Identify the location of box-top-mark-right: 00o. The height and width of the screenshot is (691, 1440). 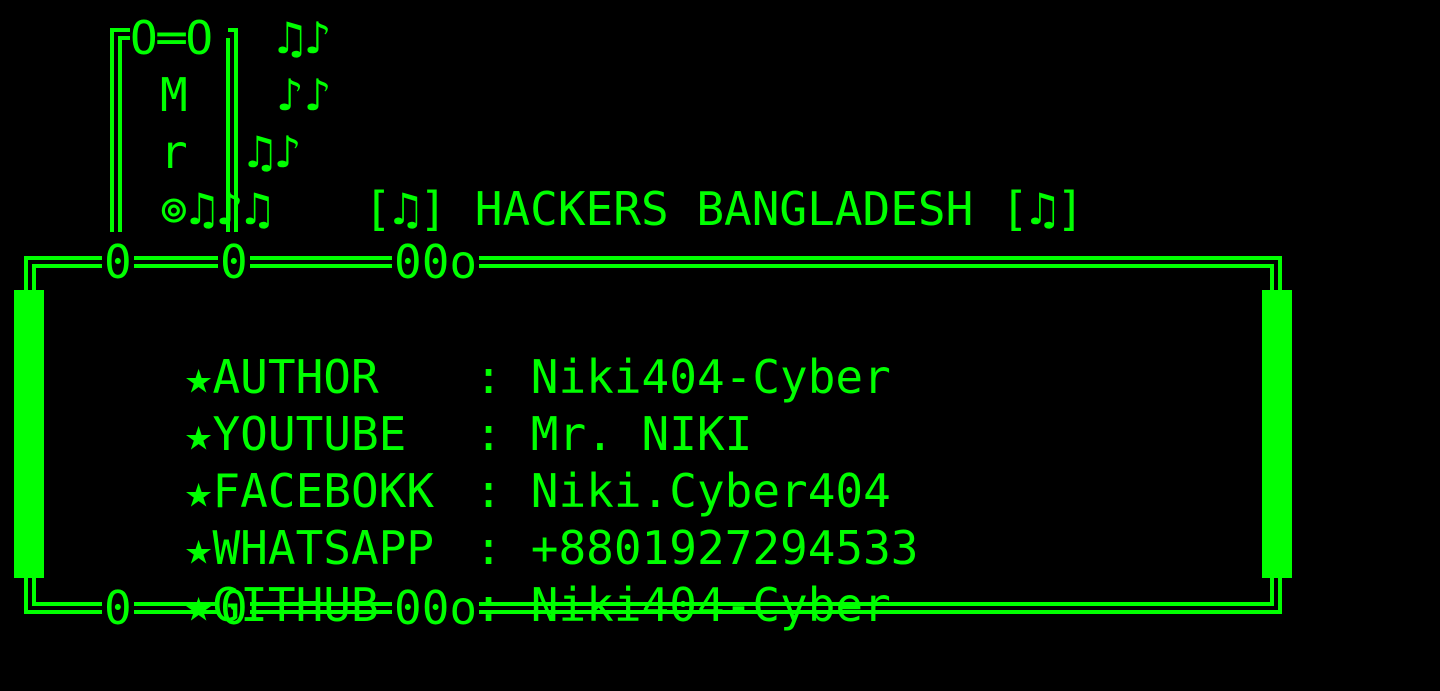
(436, 262).